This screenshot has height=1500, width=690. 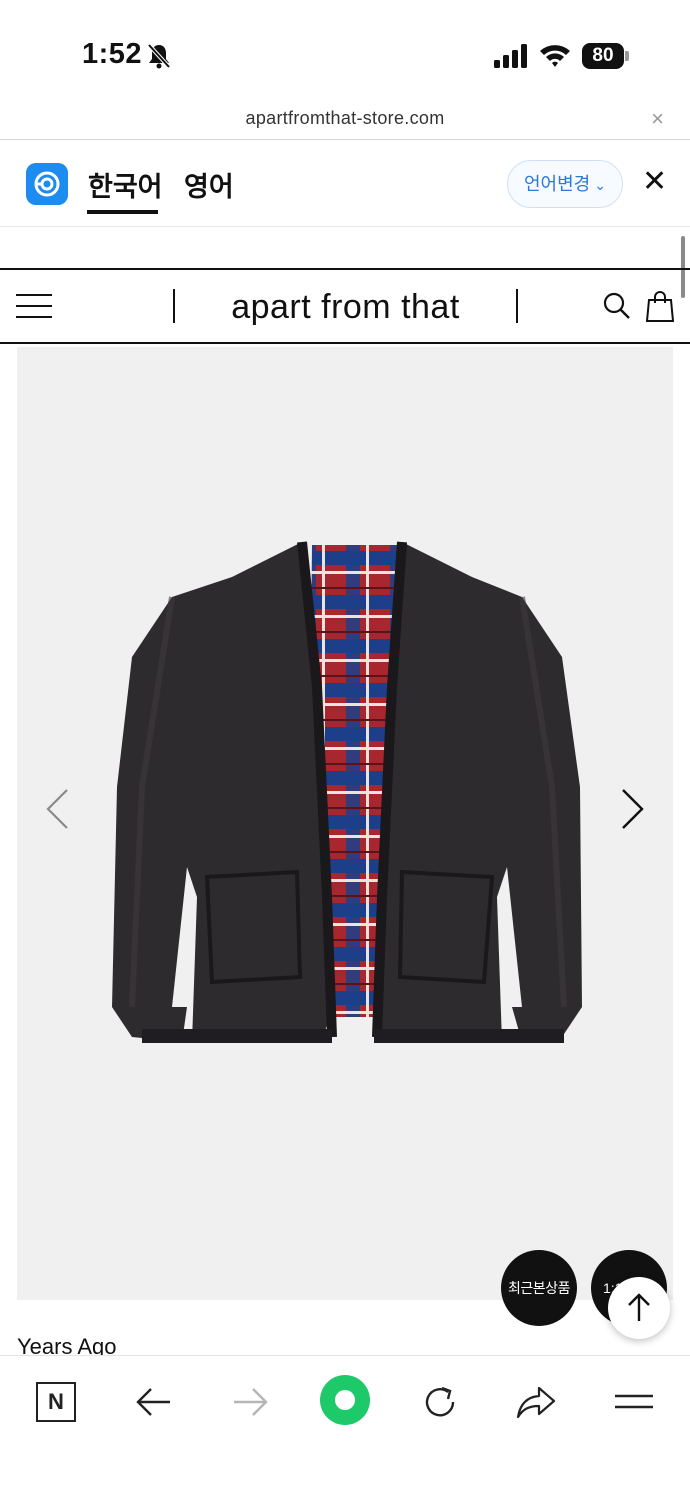 I want to click on translate-bar: 한국어 영어 언어변경 ⌄ ✕, so click(x=345, y=184).